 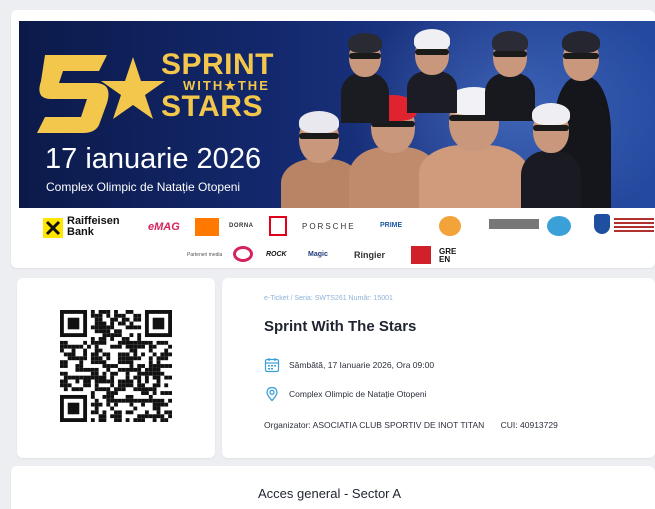 I want to click on city-crest-icon, so click(x=602, y=224).